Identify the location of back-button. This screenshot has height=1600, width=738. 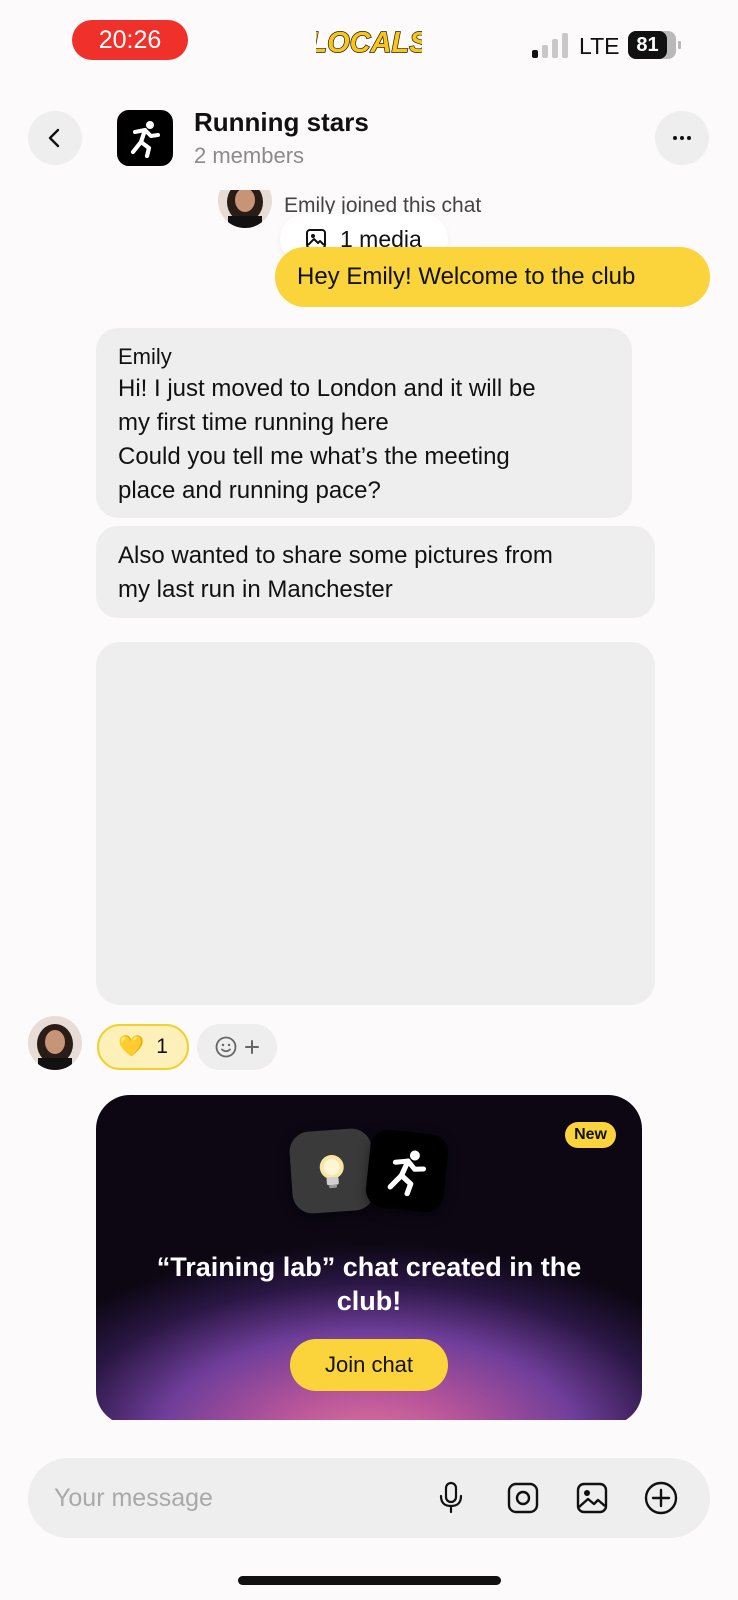
(55, 138).